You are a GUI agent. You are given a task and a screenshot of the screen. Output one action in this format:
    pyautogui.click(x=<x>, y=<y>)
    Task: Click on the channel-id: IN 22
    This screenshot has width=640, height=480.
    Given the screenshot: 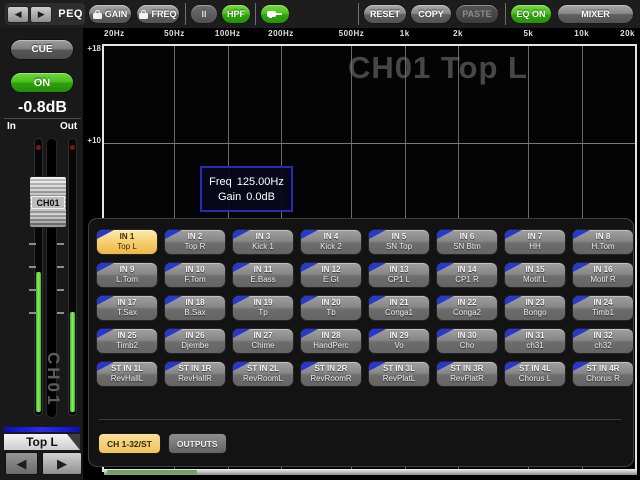 What is the action you would take?
    pyautogui.click(x=467, y=302)
    